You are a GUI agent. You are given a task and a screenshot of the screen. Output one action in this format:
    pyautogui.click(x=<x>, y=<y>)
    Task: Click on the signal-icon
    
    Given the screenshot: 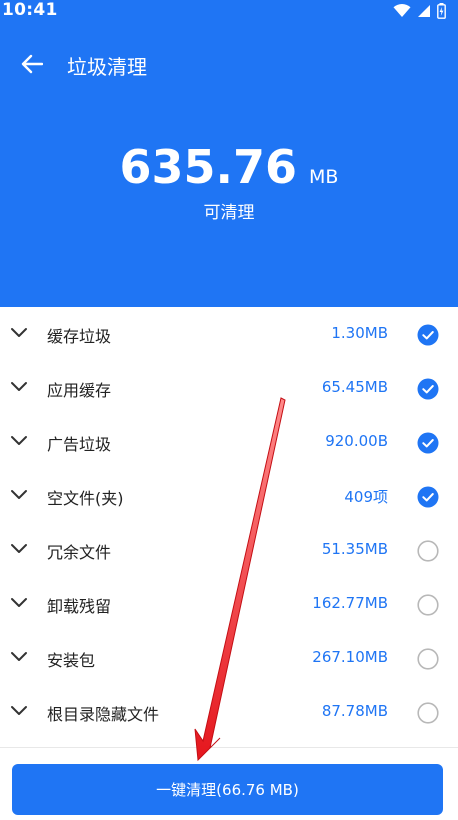 What is the action you would take?
    pyautogui.click(x=424, y=11)
    